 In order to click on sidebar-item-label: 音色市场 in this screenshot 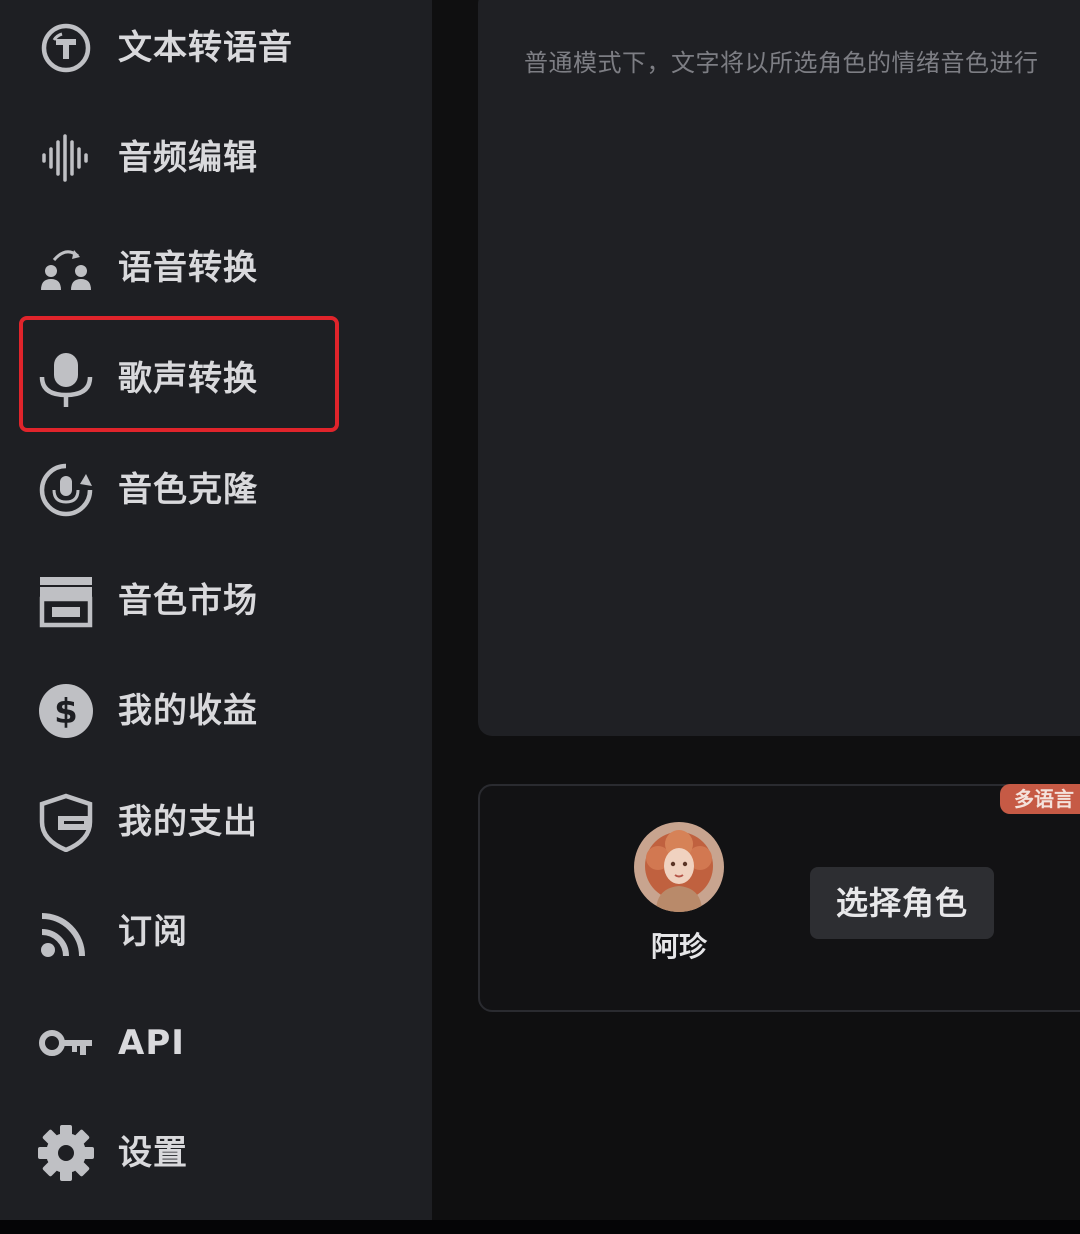, I will do `click(188, 601)`.